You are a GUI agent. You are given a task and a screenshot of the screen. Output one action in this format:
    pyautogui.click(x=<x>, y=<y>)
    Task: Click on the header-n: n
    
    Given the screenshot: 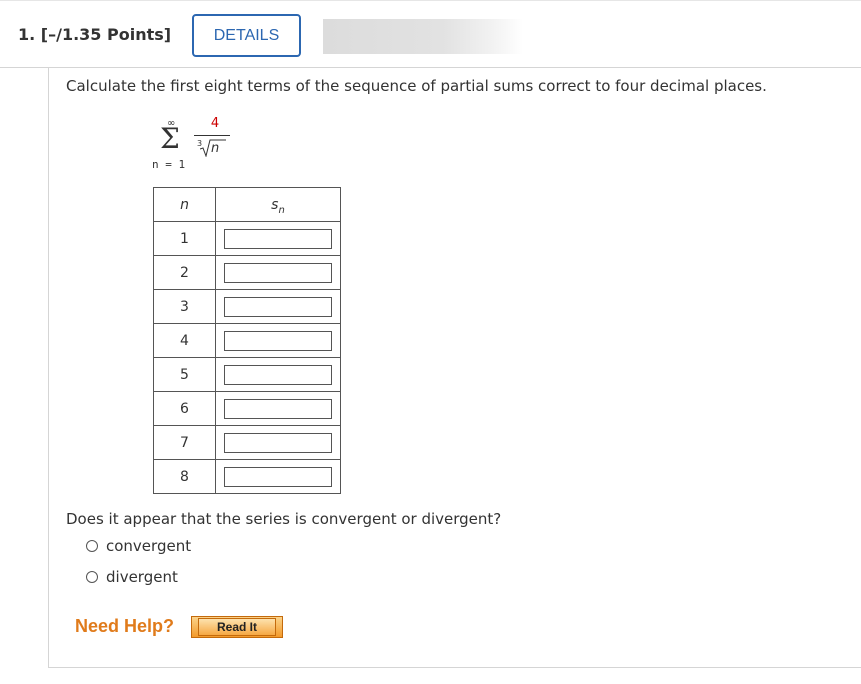 What is the action you would take?
    pyautogui.click(x=184, y=204)
    